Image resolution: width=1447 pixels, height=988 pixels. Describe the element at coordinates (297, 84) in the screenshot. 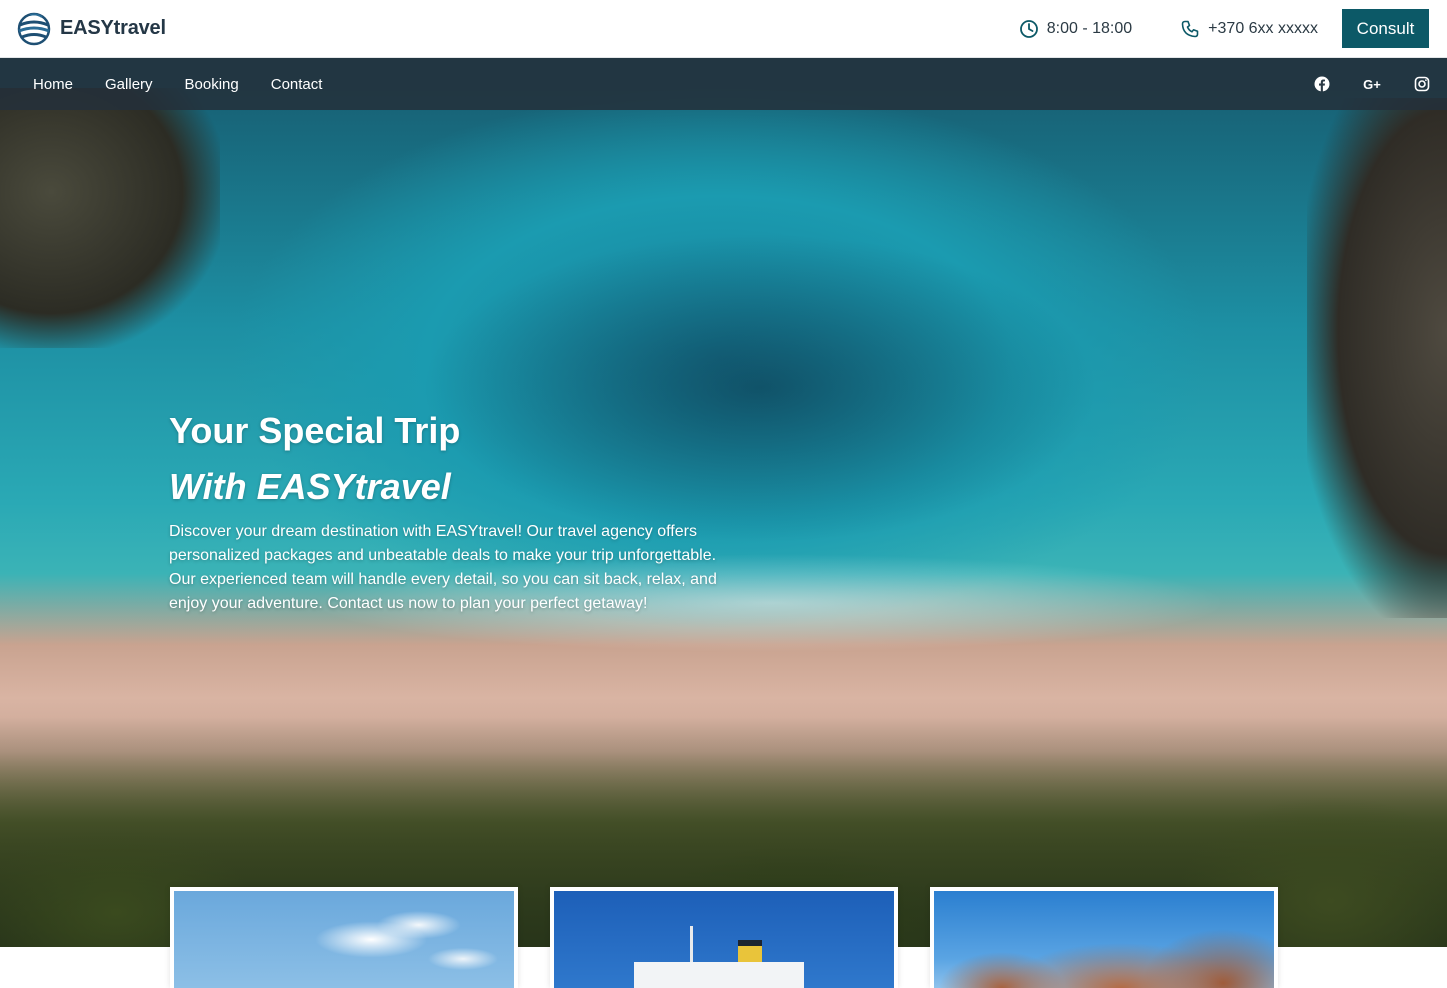

I see `nav-item-contact: Contact` at that location.